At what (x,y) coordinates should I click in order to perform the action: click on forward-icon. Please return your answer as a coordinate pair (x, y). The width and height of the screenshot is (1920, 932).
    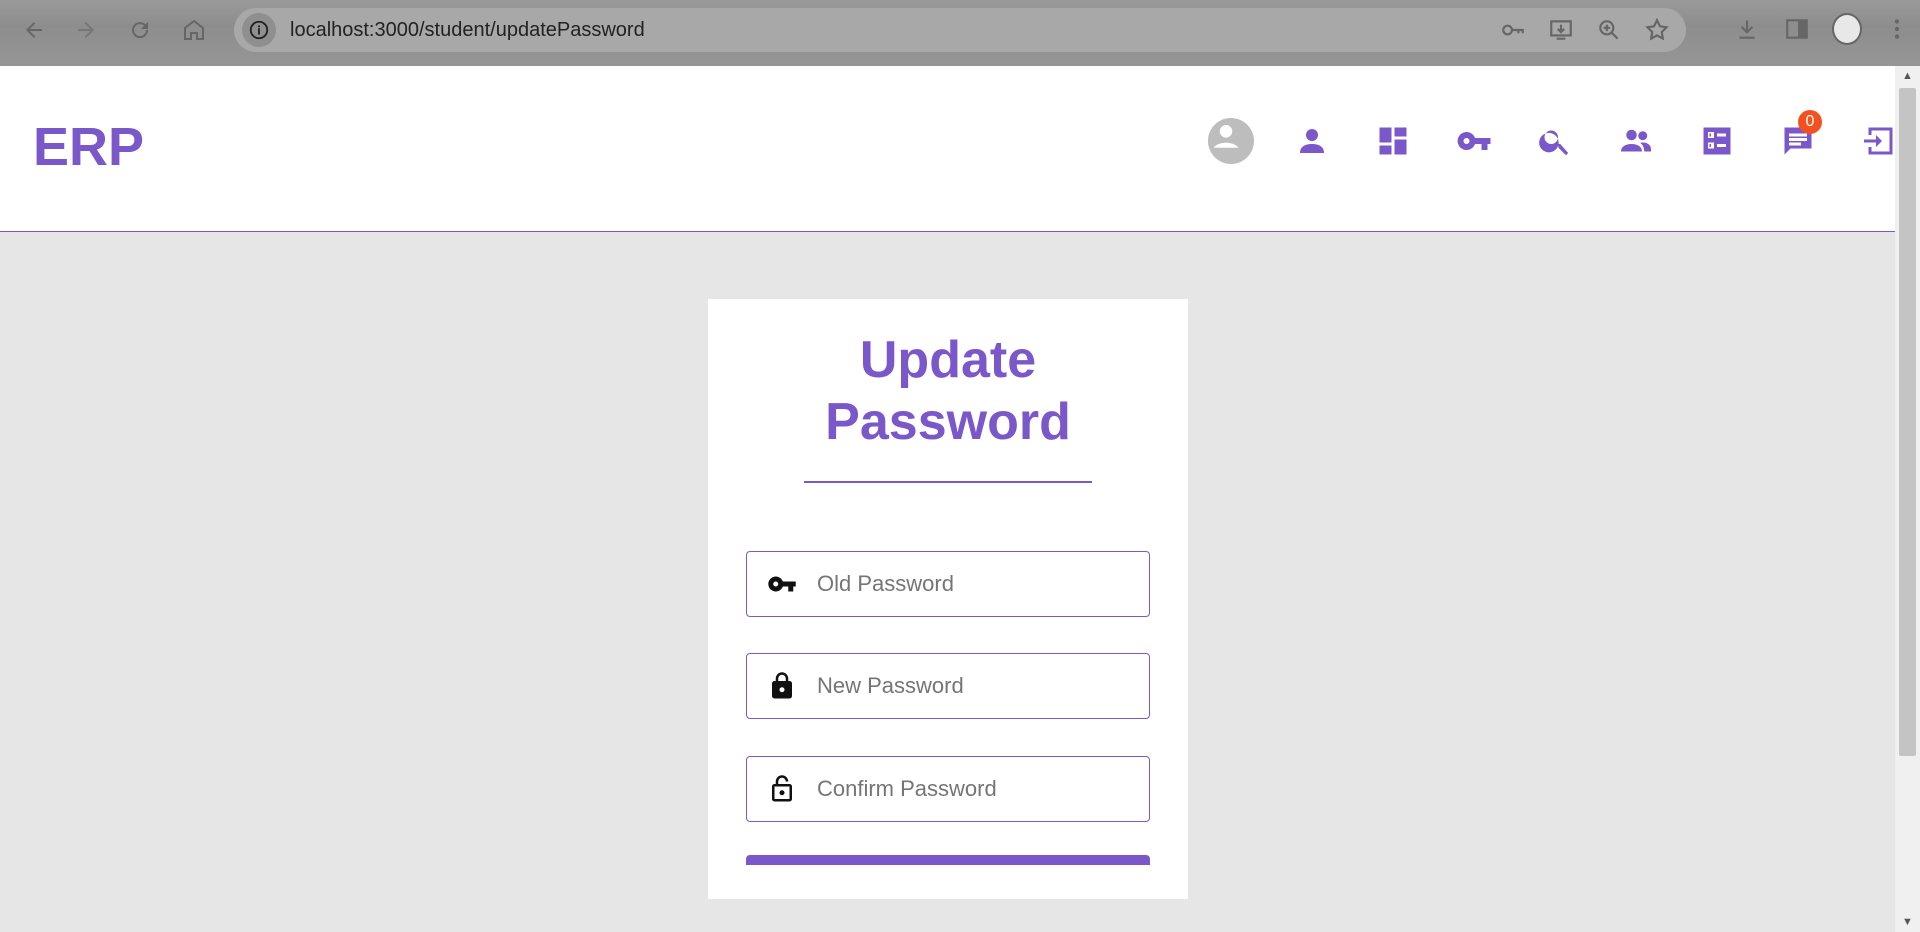
    Looking at the image, I should click on (86, 30).